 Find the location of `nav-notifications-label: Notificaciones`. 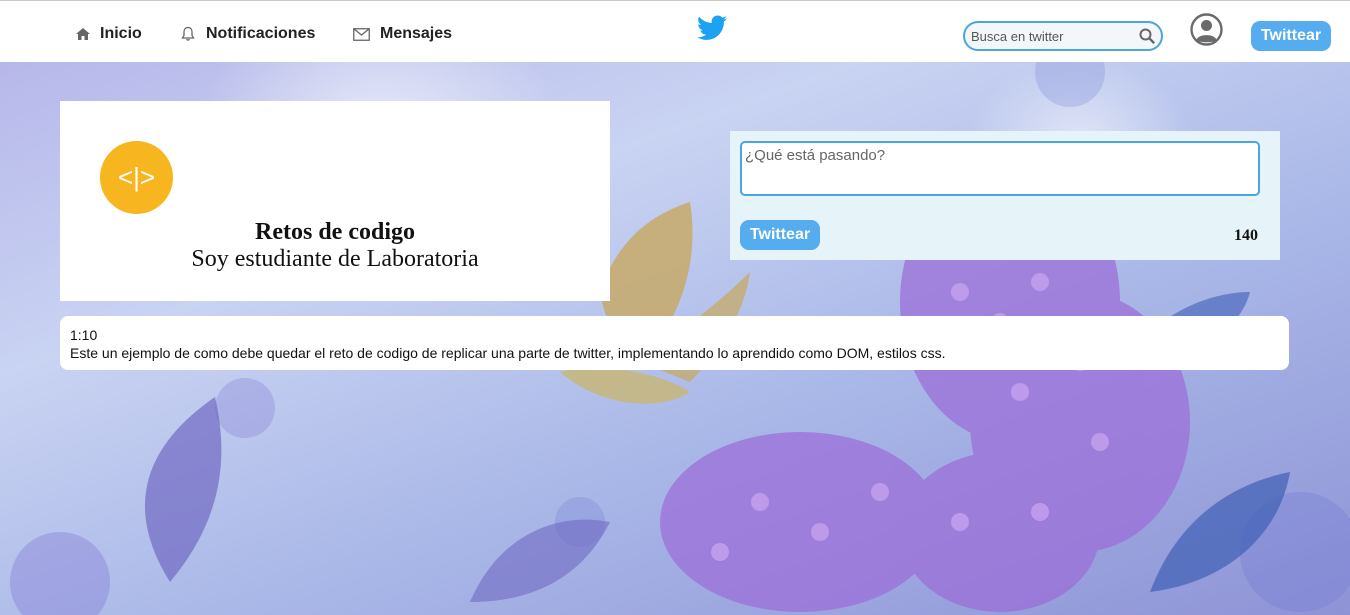

nav-notifications-label: Notificaciones is located at coordinates (261, 33).